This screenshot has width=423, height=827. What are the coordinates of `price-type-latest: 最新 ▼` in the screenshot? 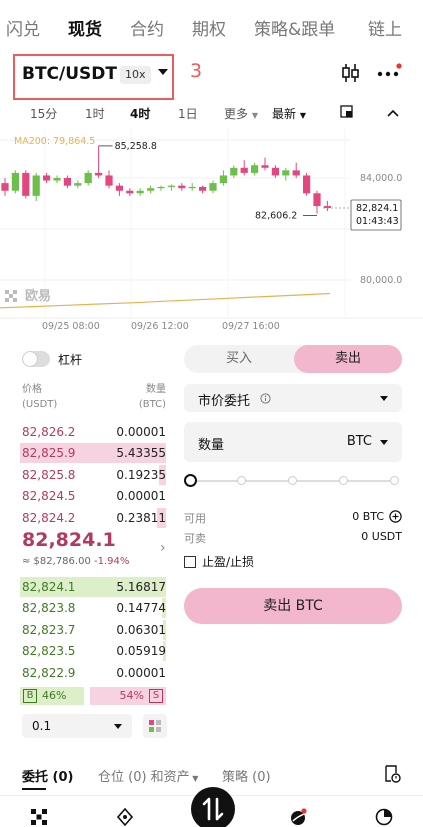 It's located at (289, 113).